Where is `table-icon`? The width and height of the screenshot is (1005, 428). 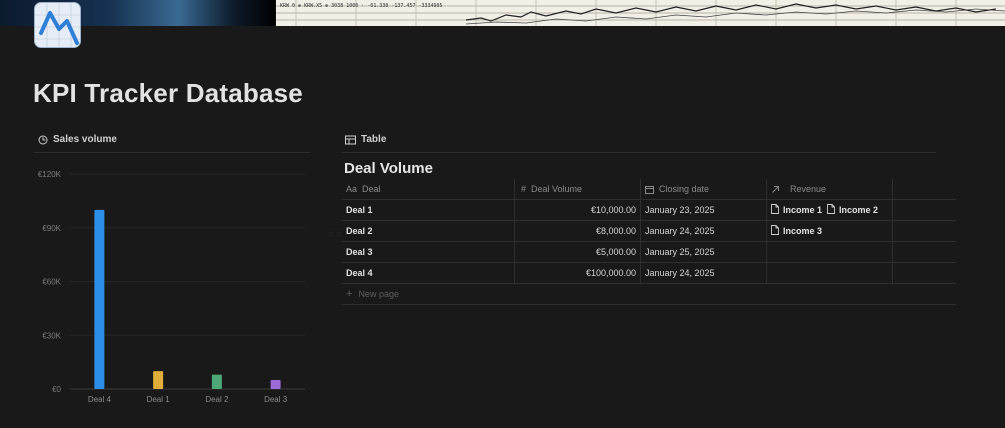
table-icon is located at coordinates (350, 139).